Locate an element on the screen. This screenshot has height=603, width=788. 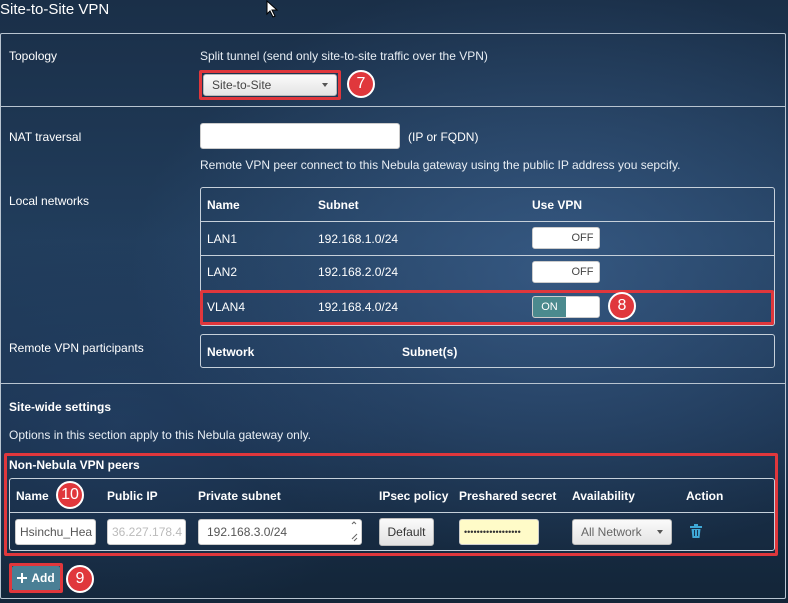
lan1-subnet: 192.168.1.0/24 is located at coordinates (358, 239).